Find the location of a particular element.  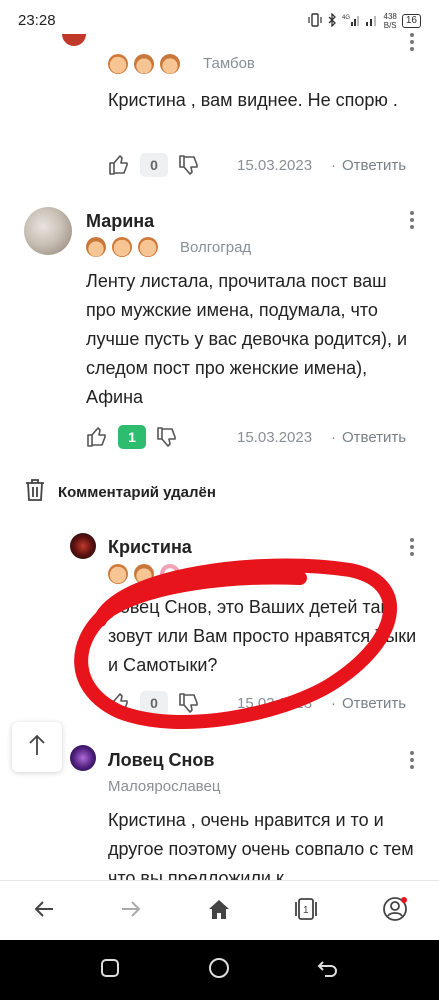

profile-icon is located at coordinates (395, 911).